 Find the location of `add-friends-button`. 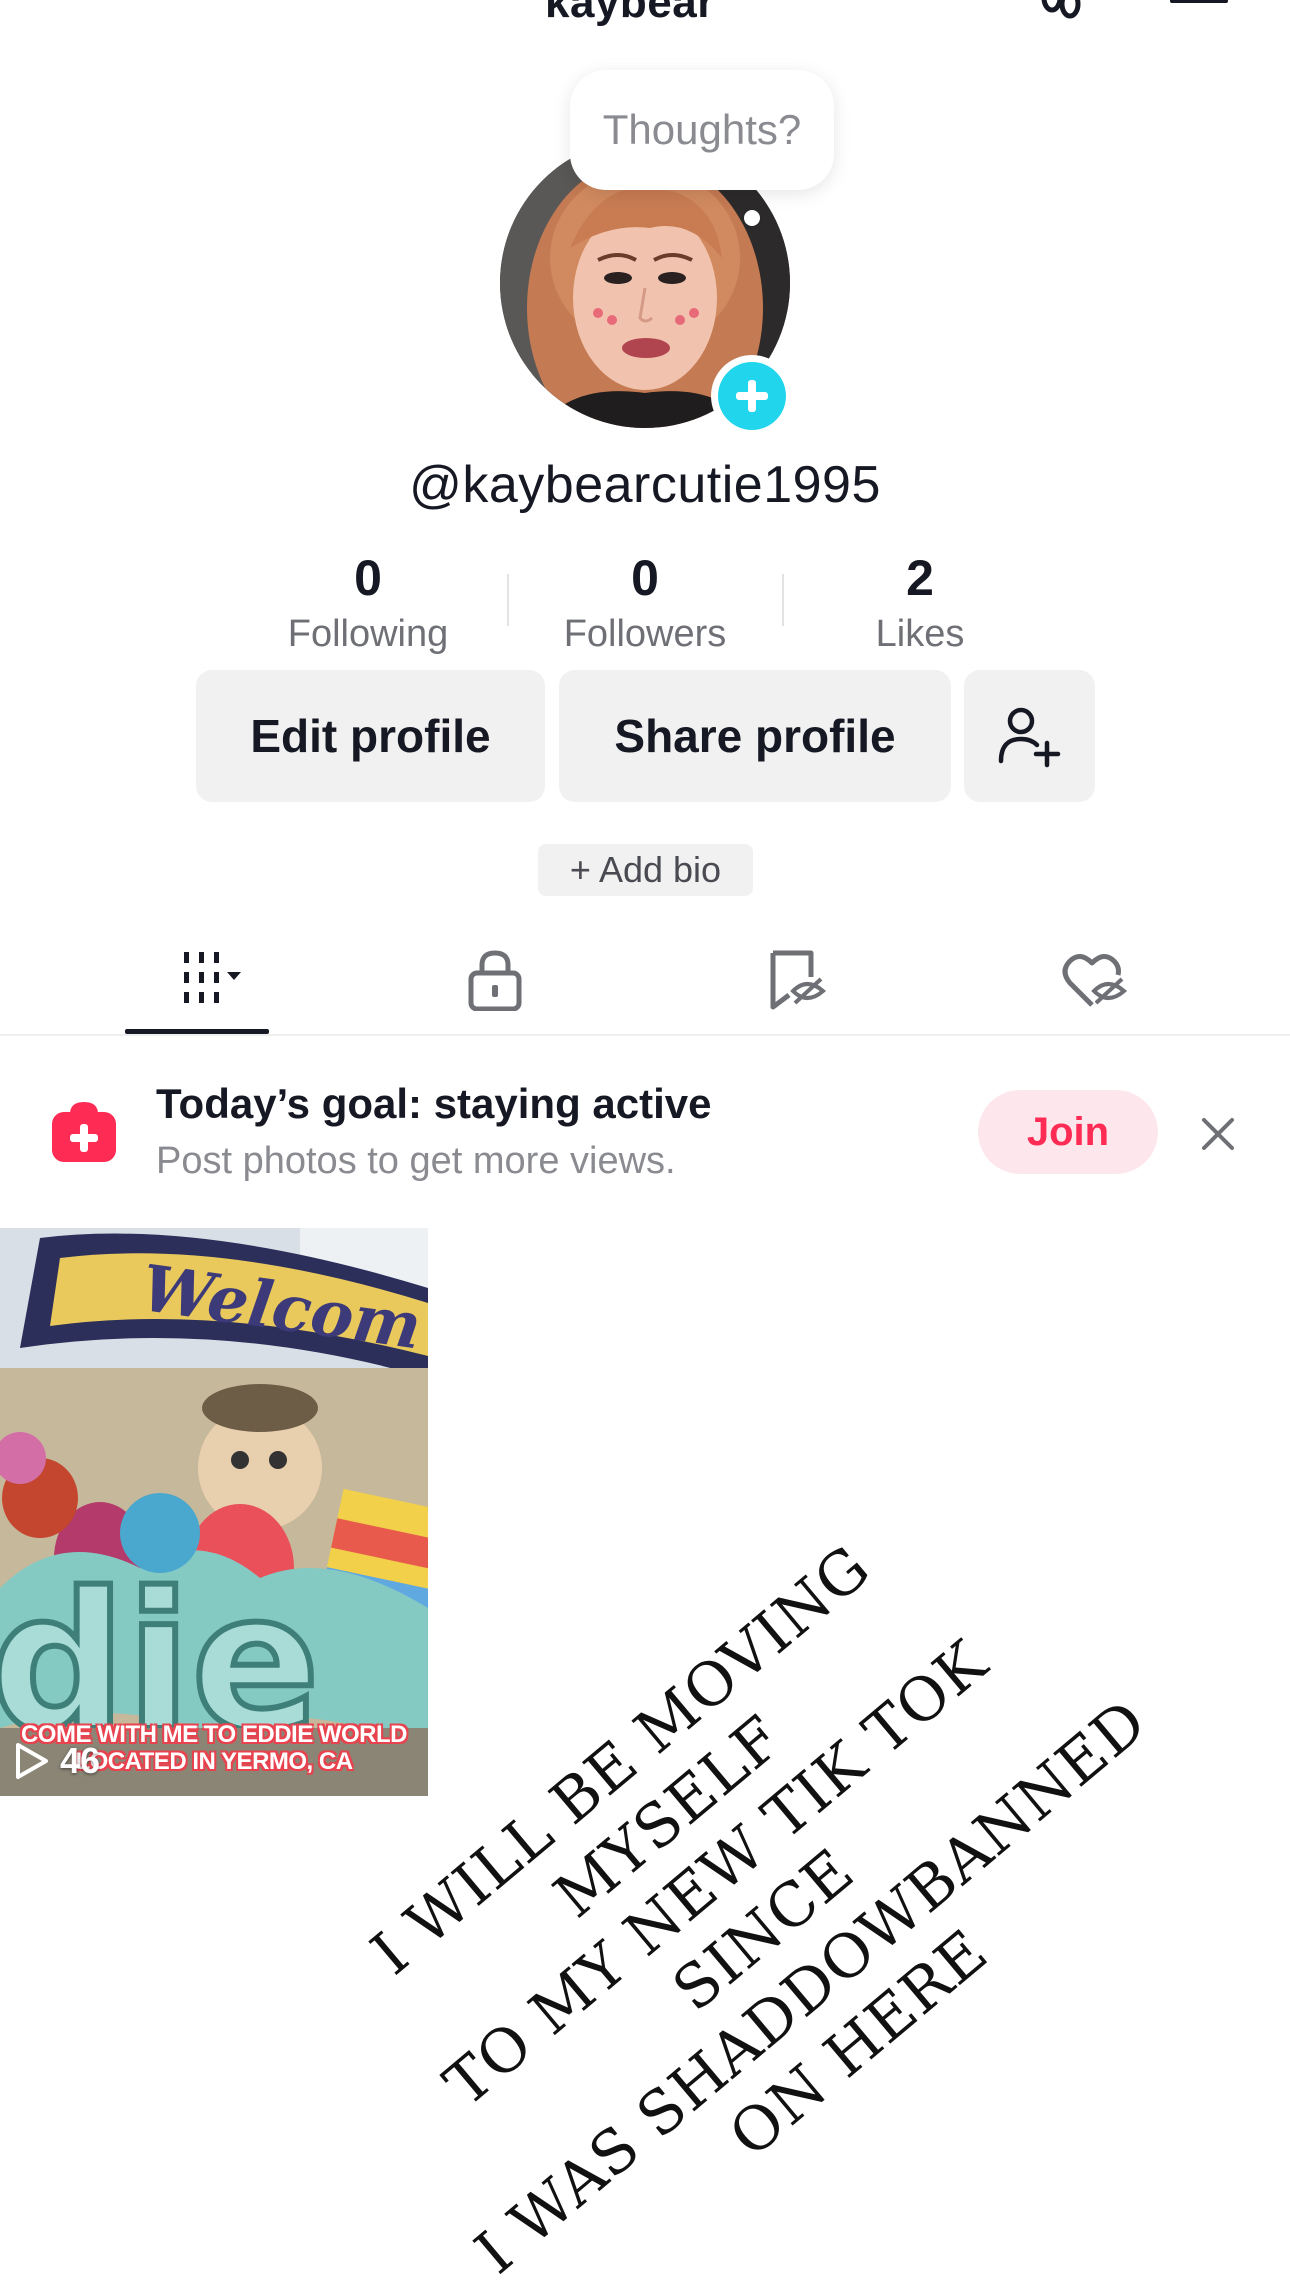

add-friends-button is located at coordinates (1029, 736).